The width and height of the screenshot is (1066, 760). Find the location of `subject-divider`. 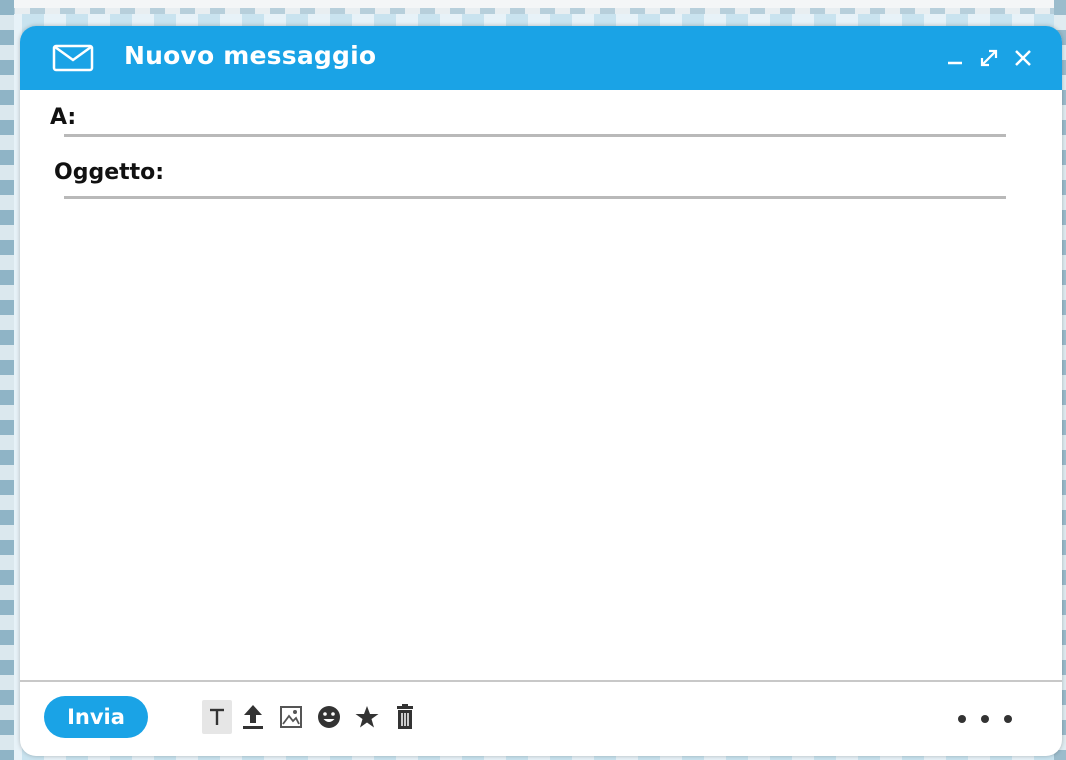

subject-divider is located at coordinates (535, 197).